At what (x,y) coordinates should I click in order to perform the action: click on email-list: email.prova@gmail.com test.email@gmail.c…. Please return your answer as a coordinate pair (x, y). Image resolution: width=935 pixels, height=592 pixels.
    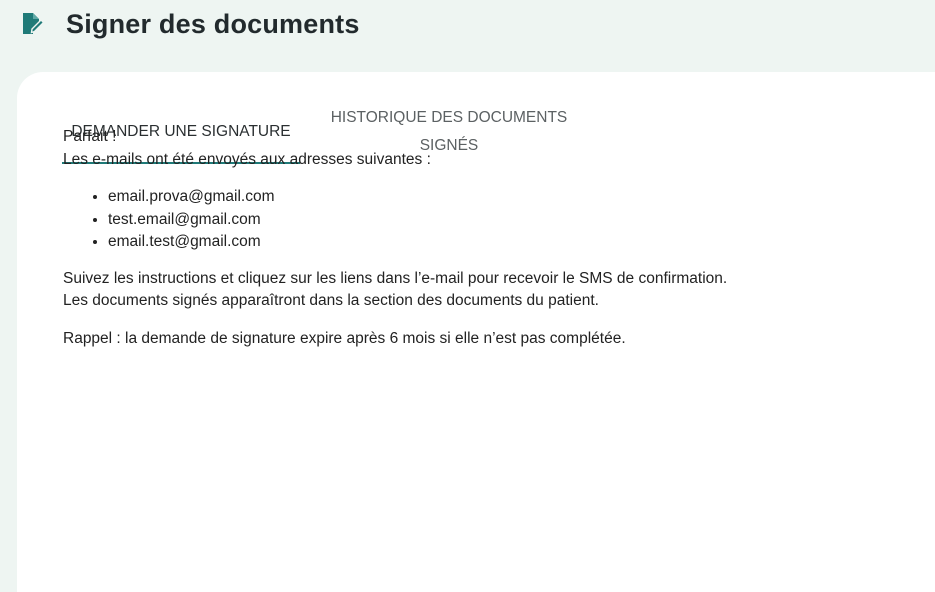
    Looking at the image, I should click on (483, 220).